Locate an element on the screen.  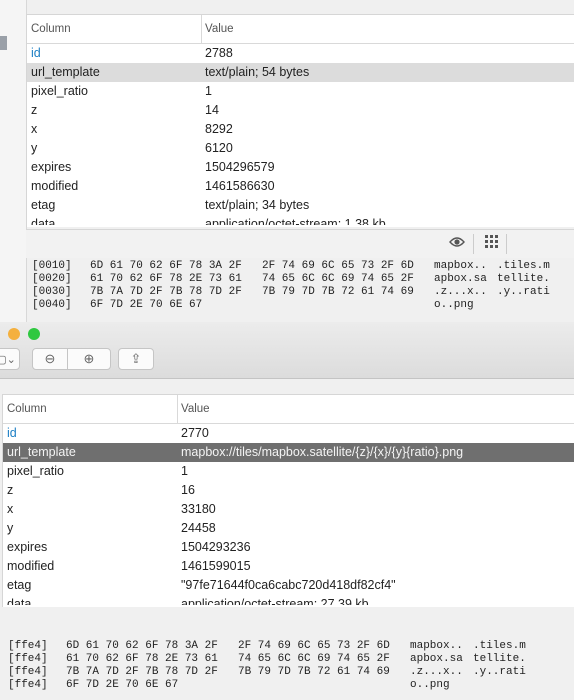
hex-ascii2: tellite. is located at coordinates (499, 659).